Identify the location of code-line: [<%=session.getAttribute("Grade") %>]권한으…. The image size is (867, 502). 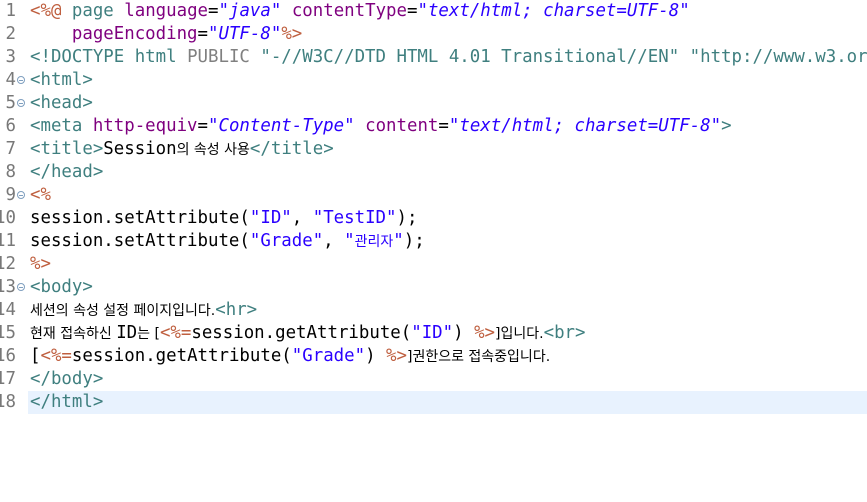
(448, 356).